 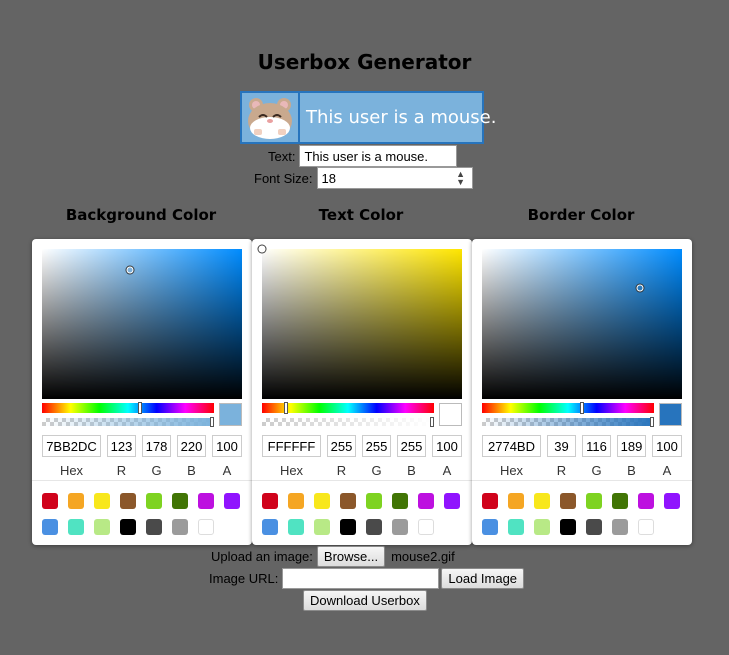 What do you see at coordinates (461, 178) in the screenshot?
I see `stepper-arrows-icon: ▲ ▼` at bounding box center [461, 178].